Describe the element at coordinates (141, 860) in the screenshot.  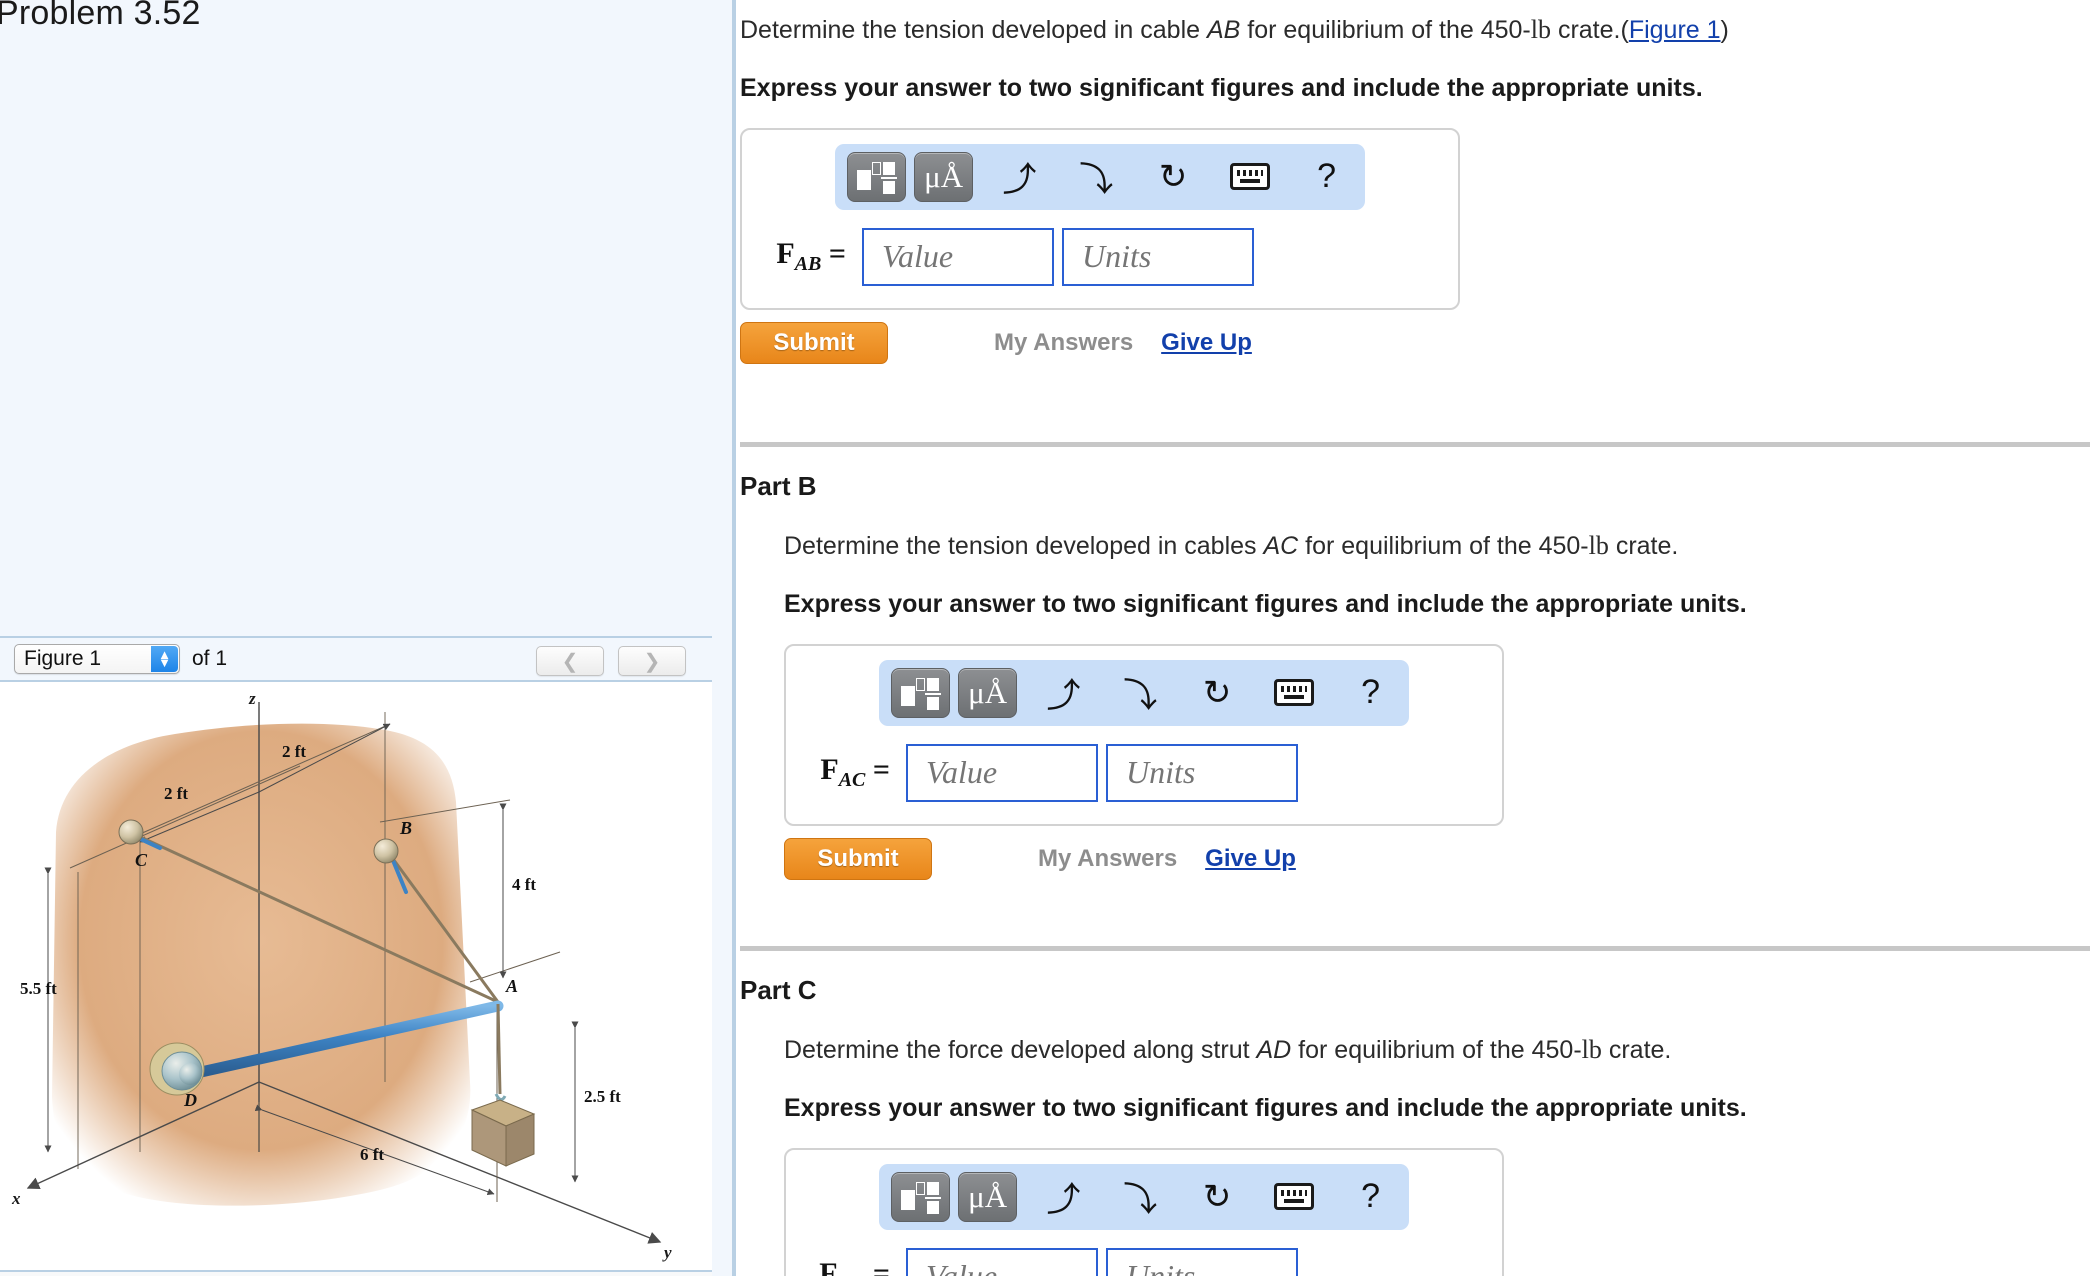
I see `figure-label-C: C` at that location.